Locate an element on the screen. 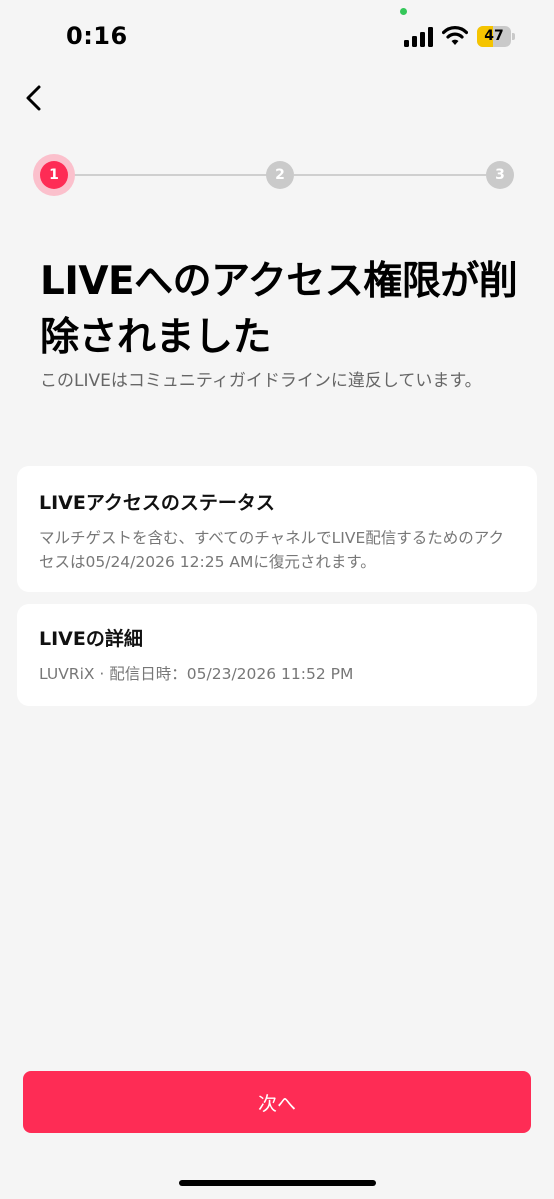 This screenshot has width=554, height=1199. back-button is located at coordinates (34, 98).